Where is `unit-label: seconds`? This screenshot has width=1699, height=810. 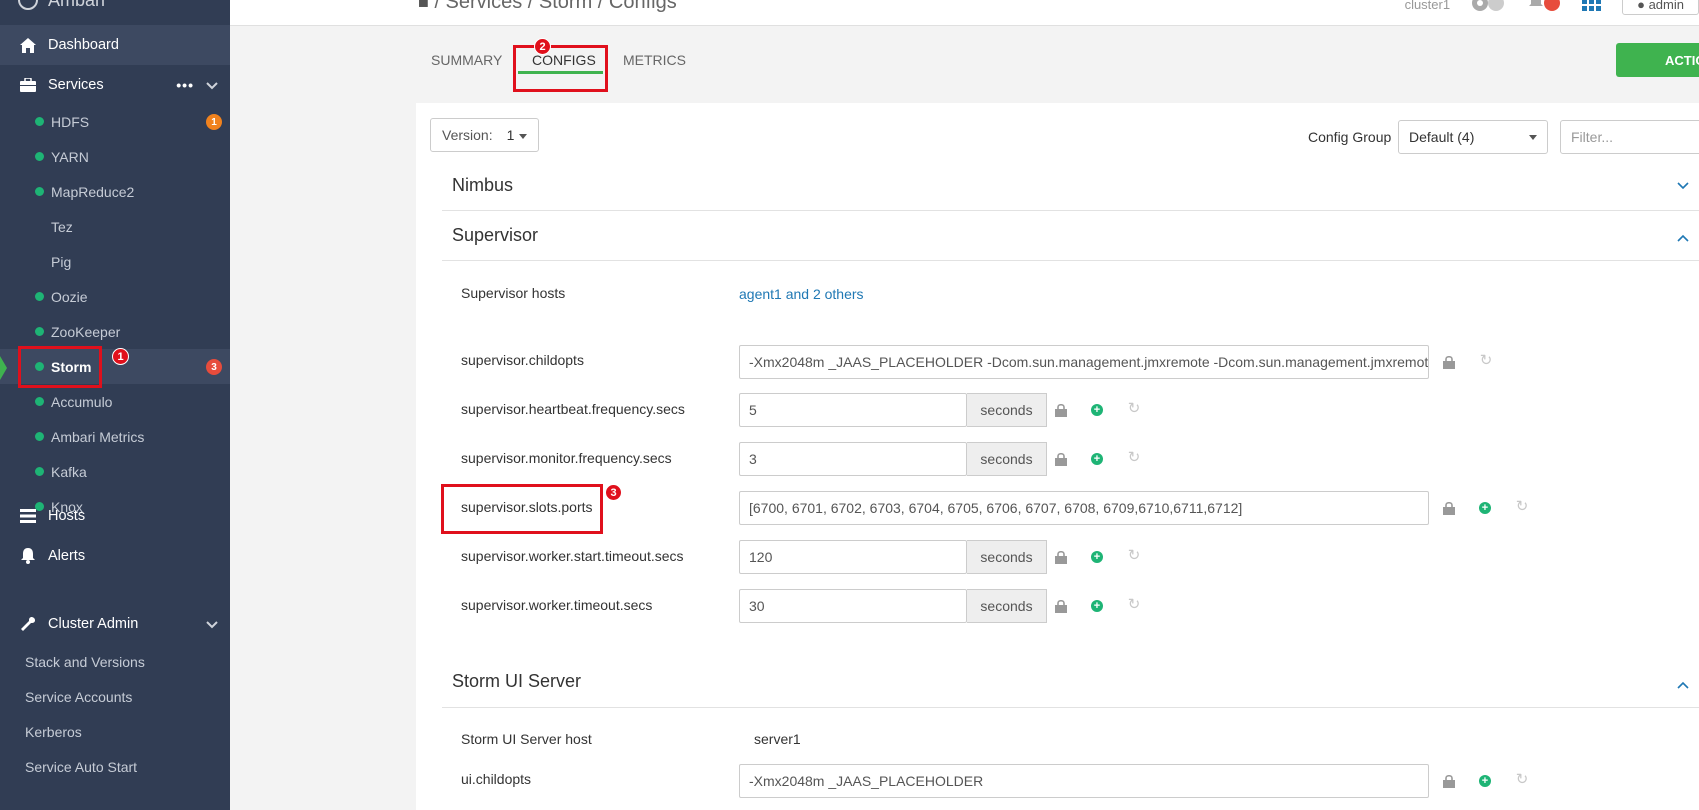
unit-label: seconds is located at coordinates (1007, 606).